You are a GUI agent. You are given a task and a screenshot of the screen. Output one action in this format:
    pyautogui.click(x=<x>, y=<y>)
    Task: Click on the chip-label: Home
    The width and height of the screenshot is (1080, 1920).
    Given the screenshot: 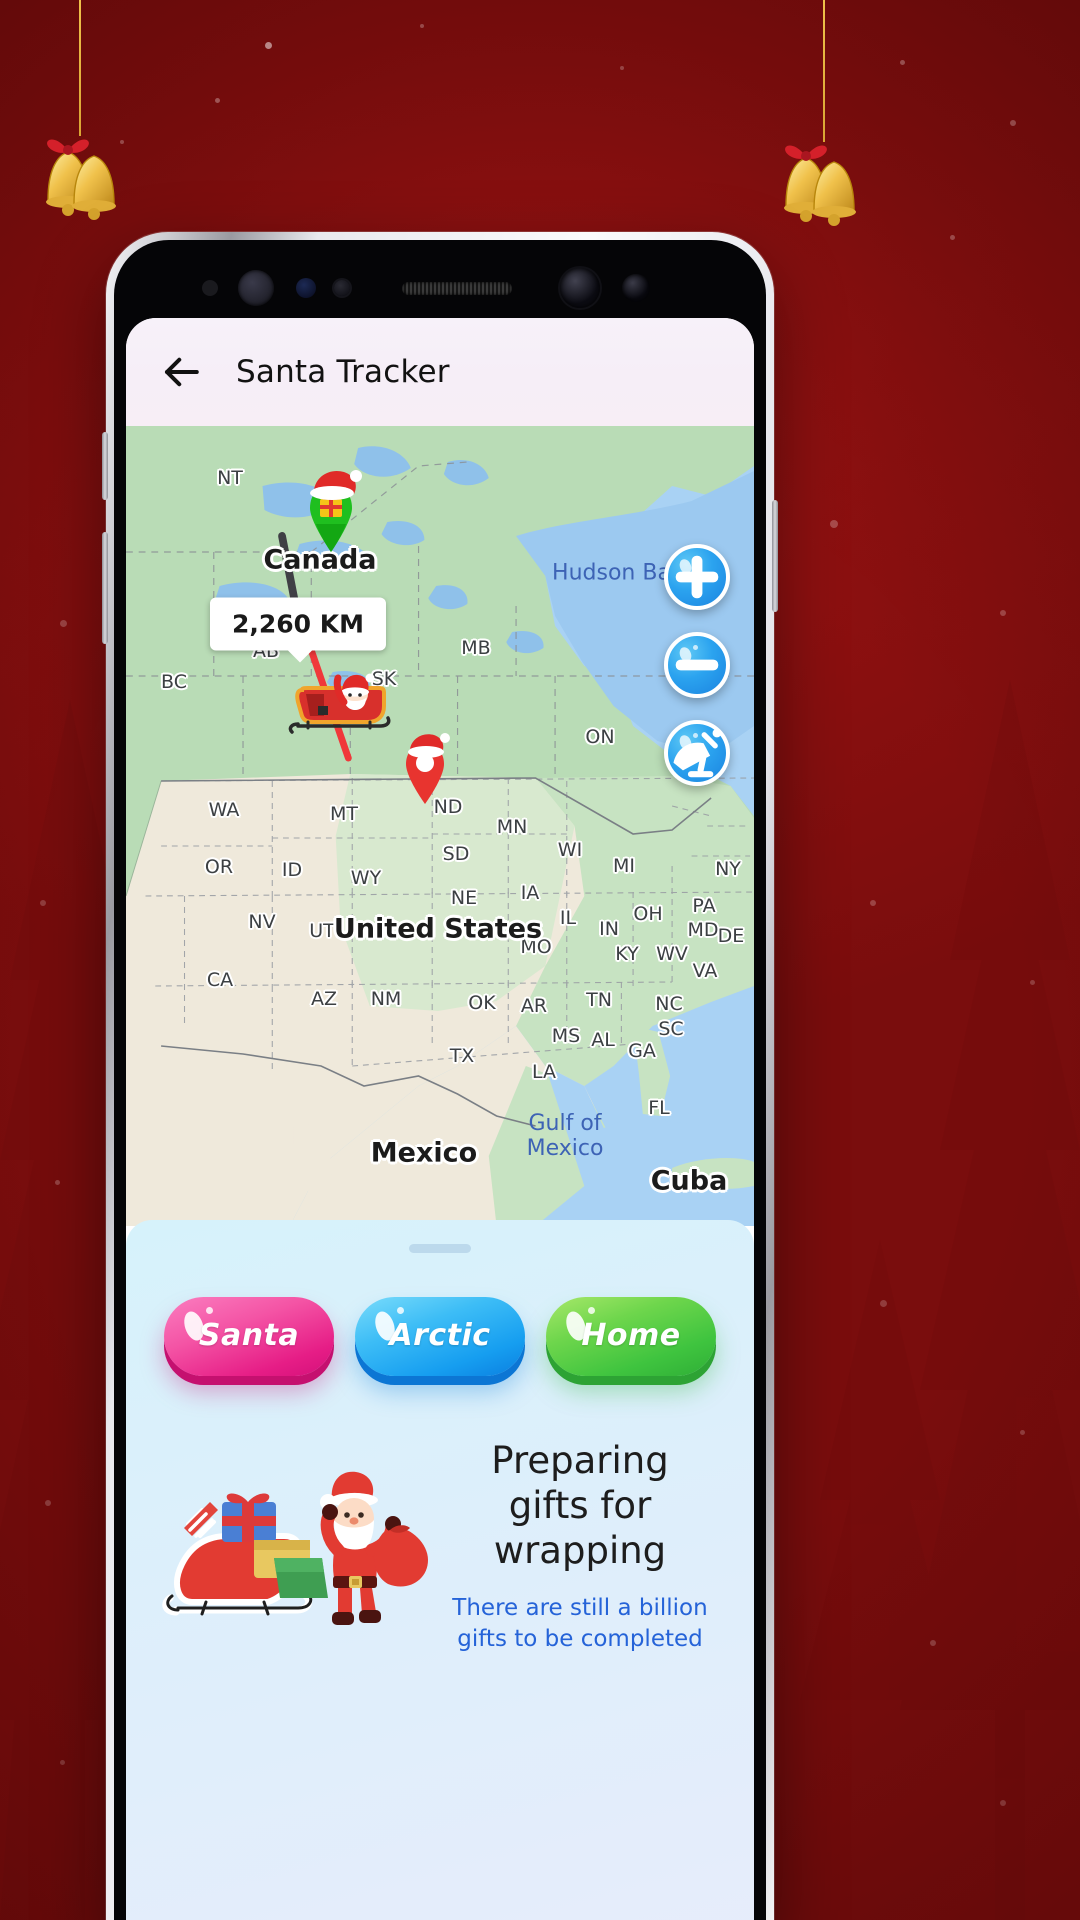 What is the action you would take?
    pyautogui.click(x=631, y=1335)
    